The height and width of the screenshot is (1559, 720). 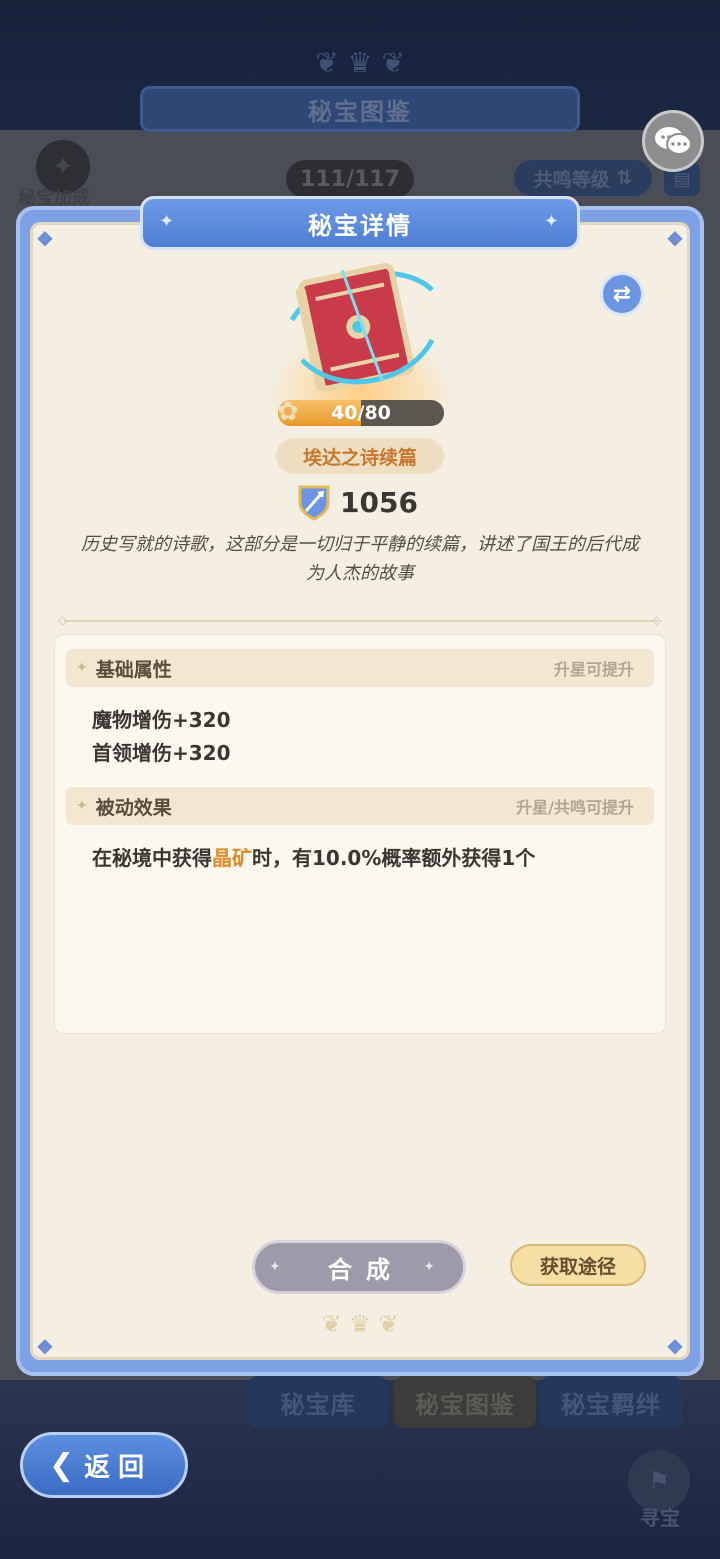 I want to click on artifact-description: 历史写就的诗歌，这部分是一切归于平静的续篇，讲述了国王的后代成为人杰的故事, so click(x=360, y=559).